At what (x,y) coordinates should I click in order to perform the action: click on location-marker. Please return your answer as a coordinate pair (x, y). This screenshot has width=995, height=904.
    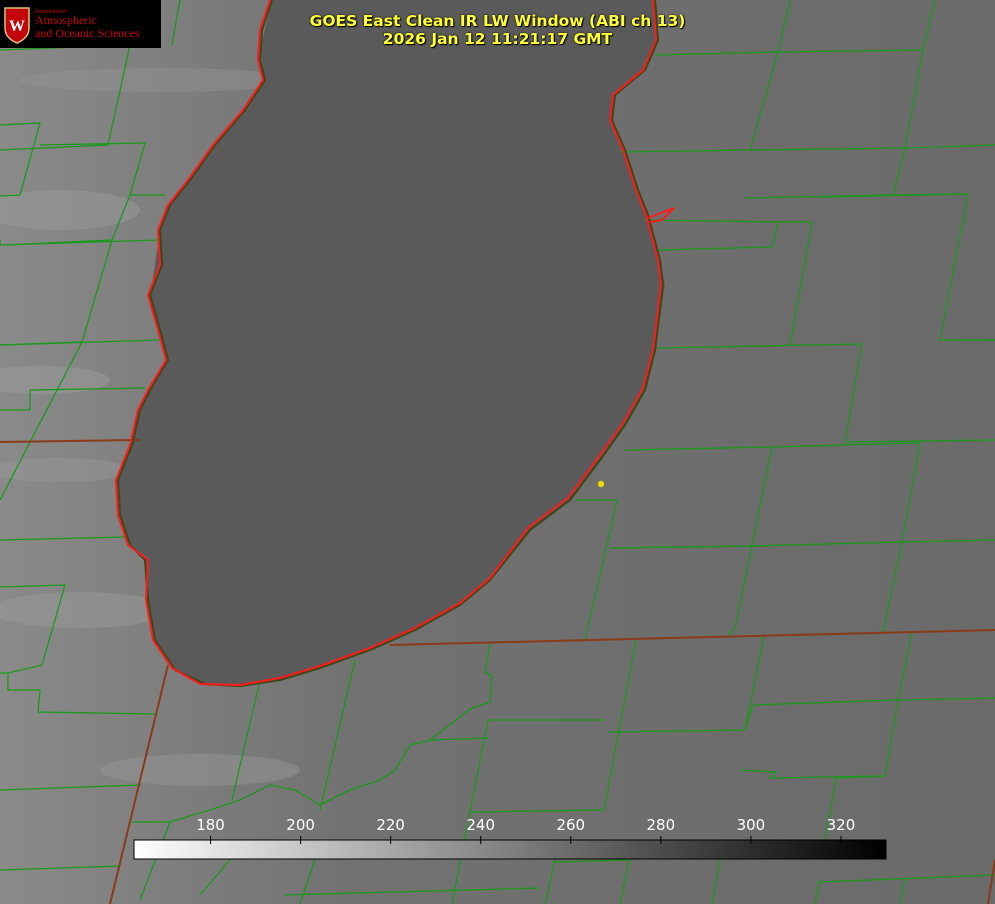
    Looking at the image, I should click on (601, 484).